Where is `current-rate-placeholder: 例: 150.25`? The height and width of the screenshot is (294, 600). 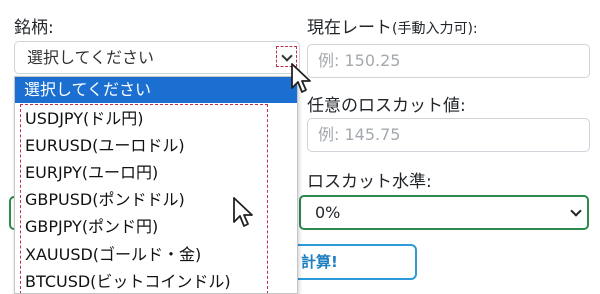 current-rate-placeholder: 例: 150.25 is located at coordinates (359, 60).